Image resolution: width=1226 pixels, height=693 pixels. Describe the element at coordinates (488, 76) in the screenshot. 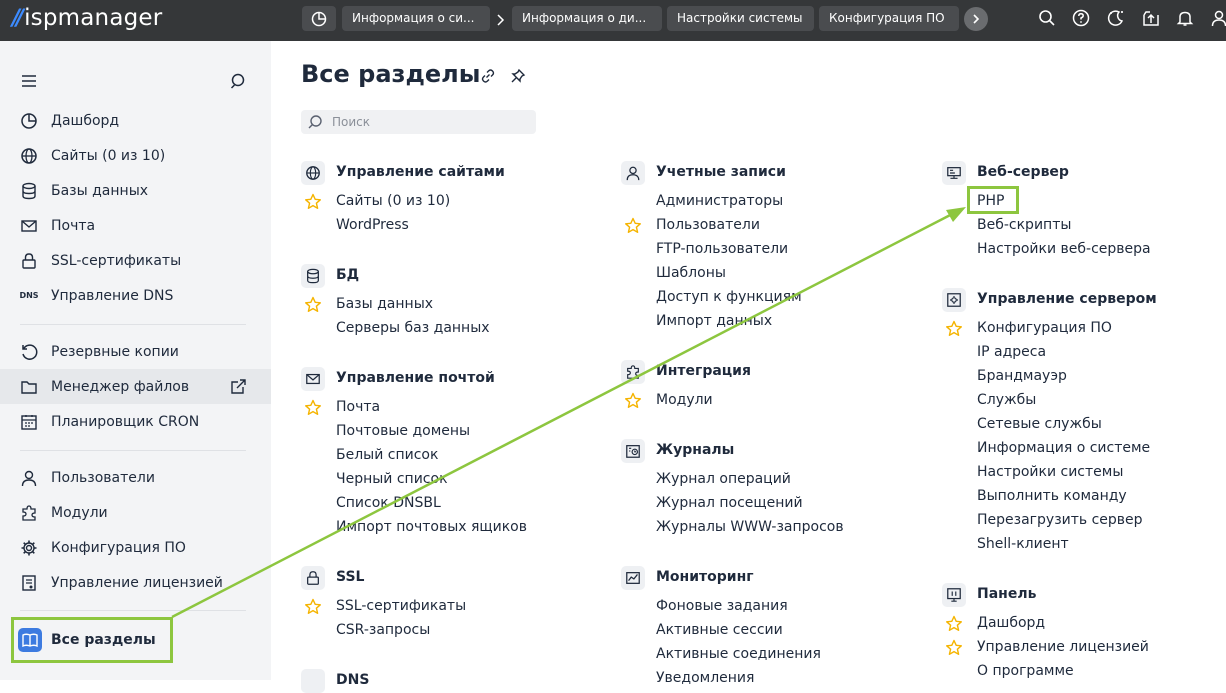

I see `link-icon` at that location.